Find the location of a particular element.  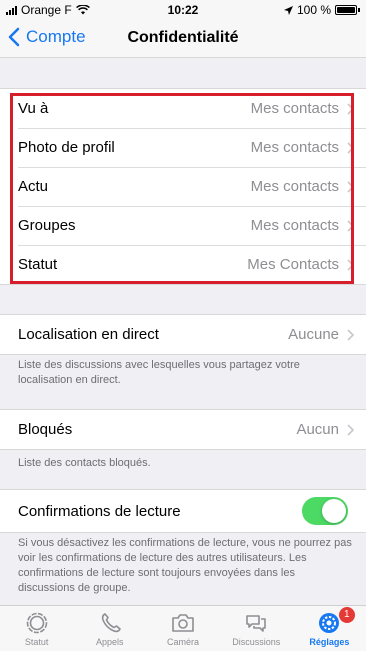

tab-label: Réglages is located at coordinates (329, 642).